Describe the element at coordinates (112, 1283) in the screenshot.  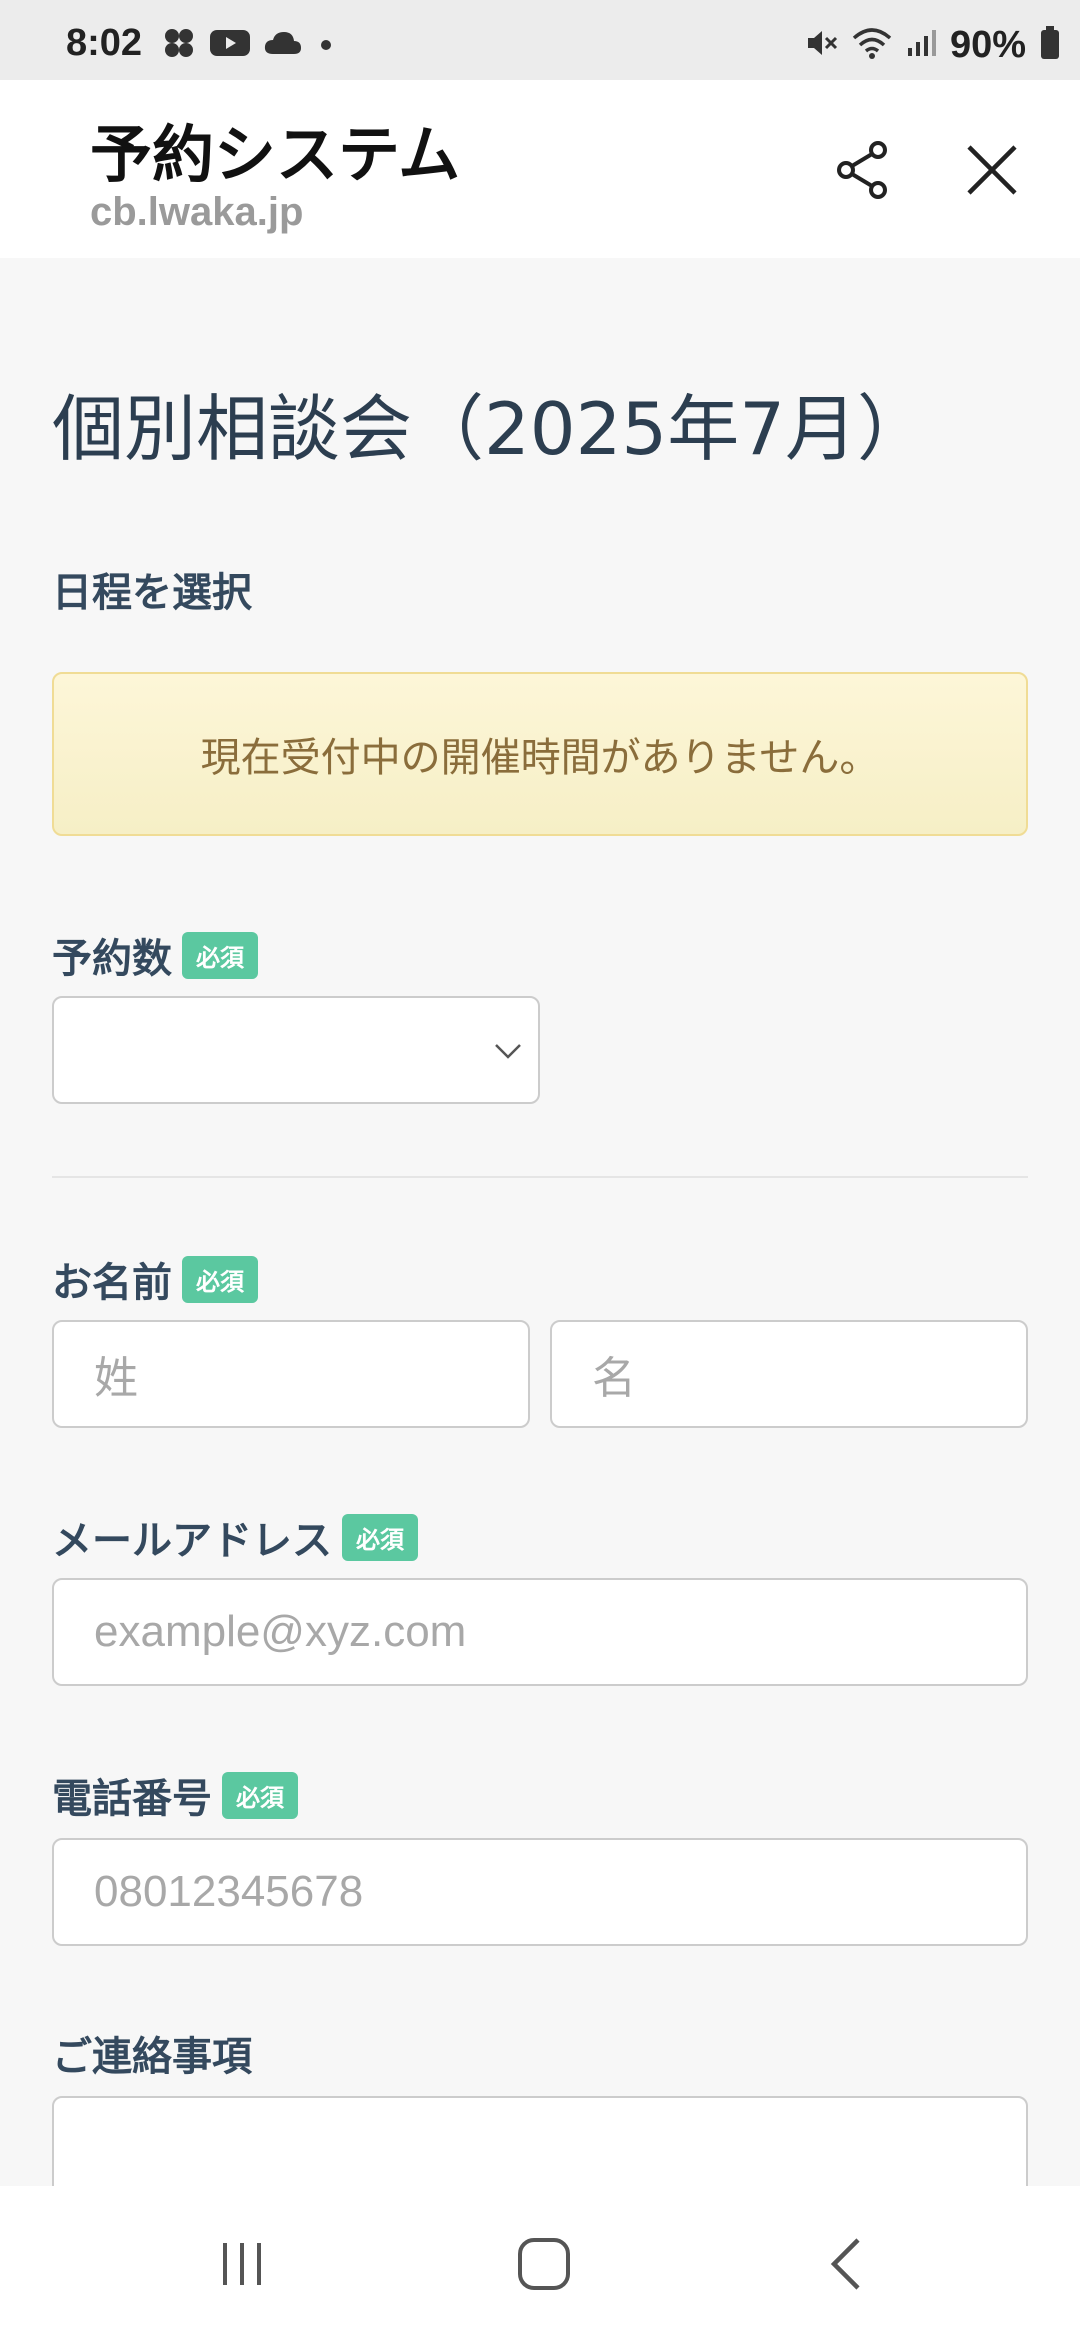
I see `name-label-text: お名前` at that location.